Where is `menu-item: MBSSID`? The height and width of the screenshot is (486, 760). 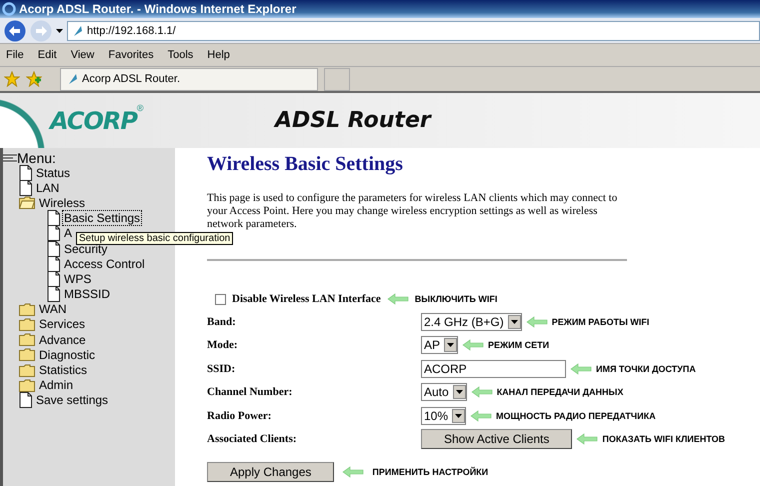
menu-item: MBSSID is located at coordinates (87, 294).